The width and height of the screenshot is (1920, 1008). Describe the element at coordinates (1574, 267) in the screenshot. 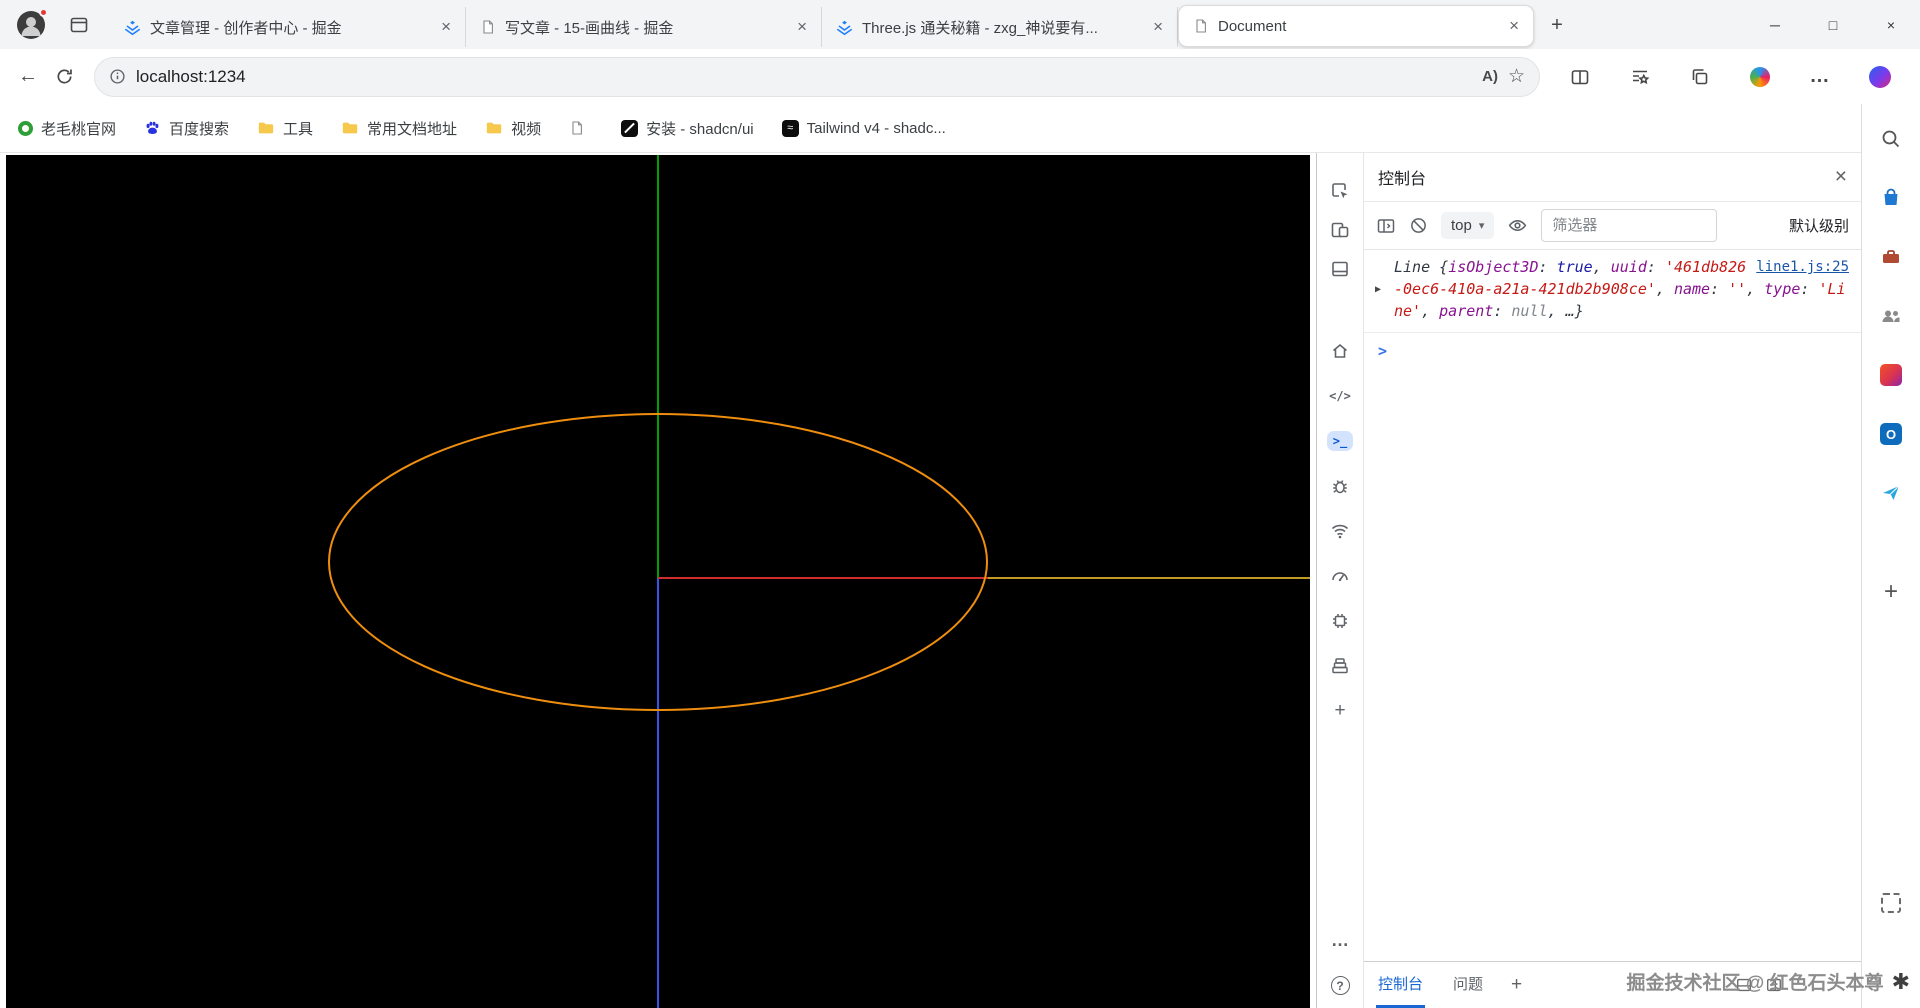

I see `log-segment: true` at that location.